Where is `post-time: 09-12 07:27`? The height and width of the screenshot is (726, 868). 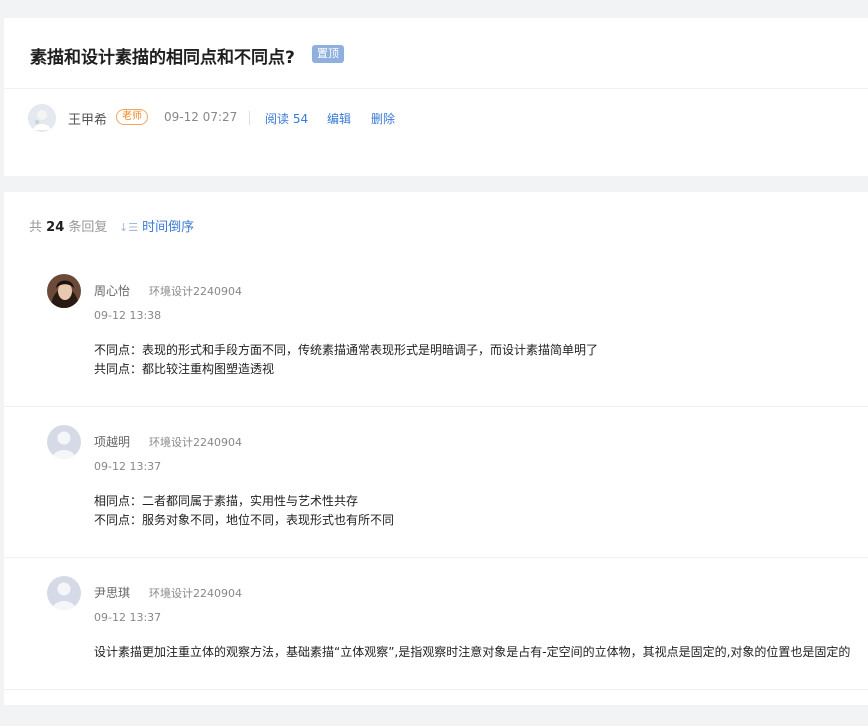 post-time: 09-12 07:27 is located at coordinates (201, 117).